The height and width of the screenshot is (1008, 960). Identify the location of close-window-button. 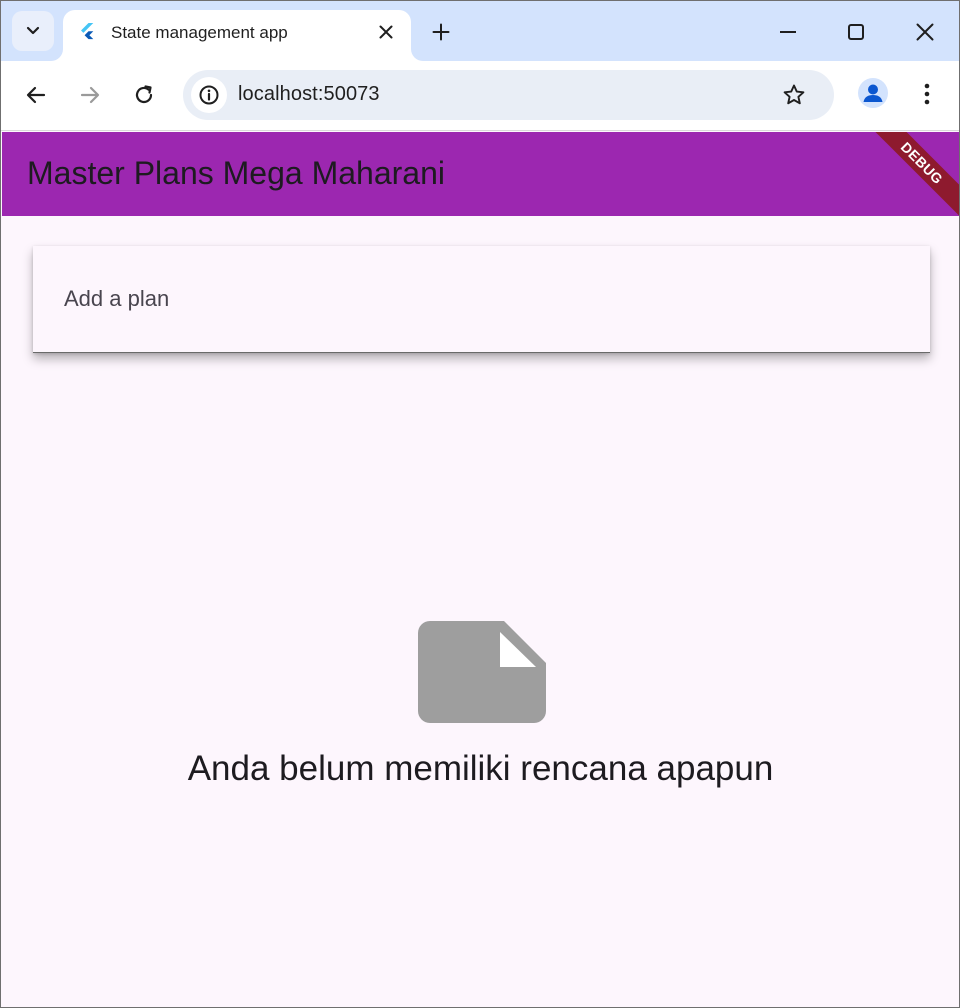
(925, 32).